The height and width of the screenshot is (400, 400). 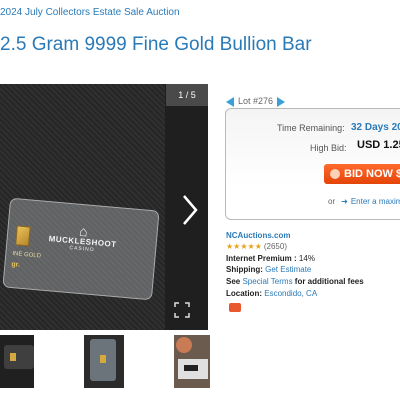 What do you see at coordinates (261, 258) in the screenshot?
I see `premium-label: Internet Premium :` at bounding box center [261, 258].